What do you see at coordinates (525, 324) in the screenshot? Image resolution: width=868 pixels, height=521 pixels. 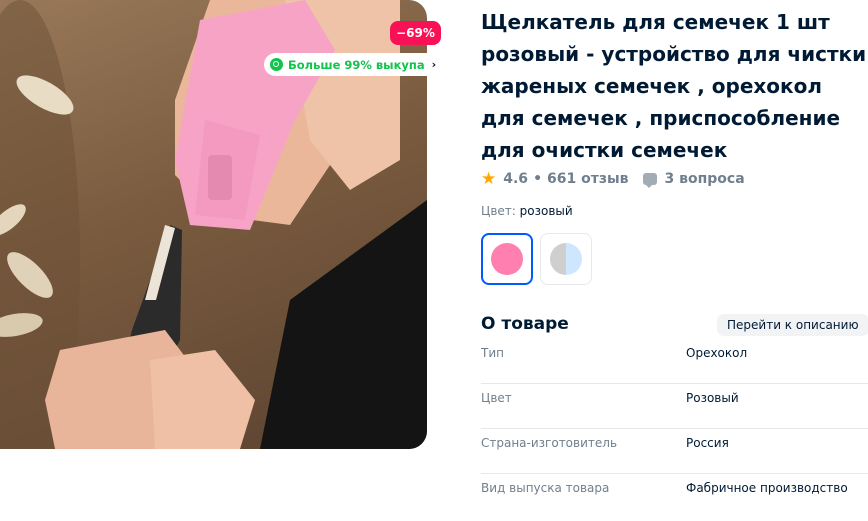 I see `about-title: О товаре` at bounding box center [525, 324].